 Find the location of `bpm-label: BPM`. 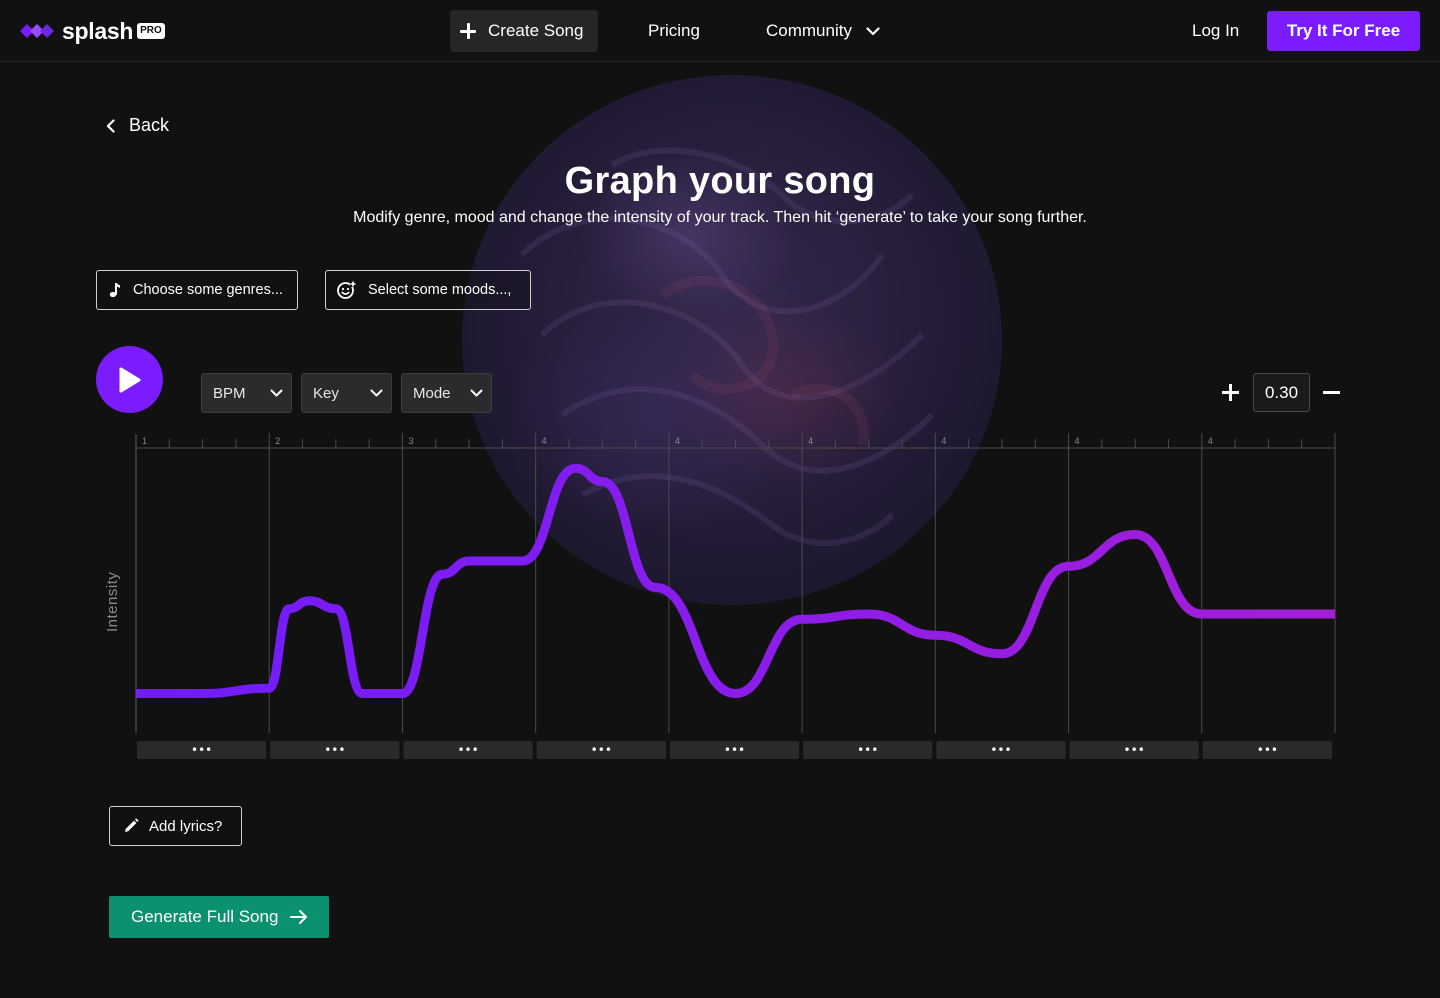

bpm-label: BPM is located at coordinates (229, 393).